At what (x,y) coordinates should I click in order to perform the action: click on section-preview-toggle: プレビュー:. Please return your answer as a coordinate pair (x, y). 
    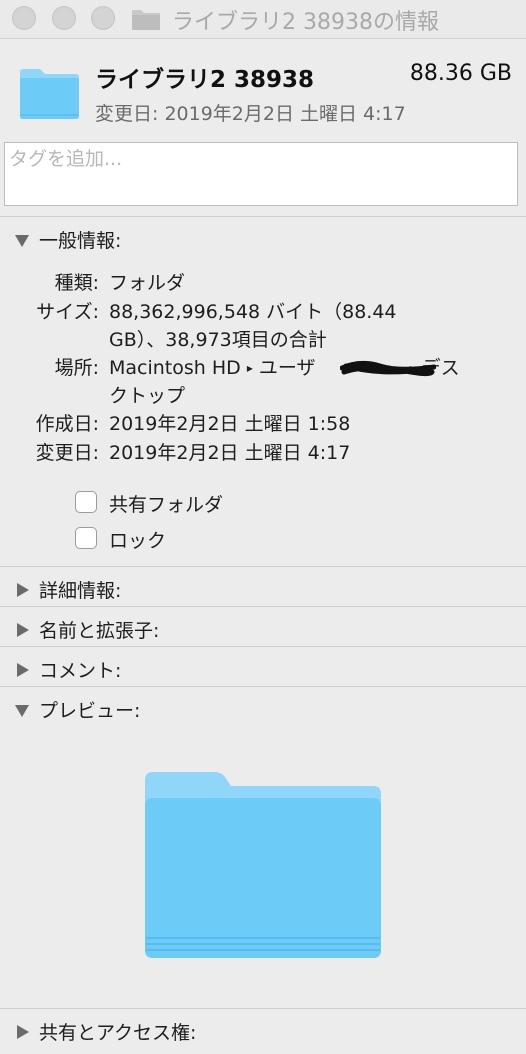
    Looking at the image, I should click on (77, 709).